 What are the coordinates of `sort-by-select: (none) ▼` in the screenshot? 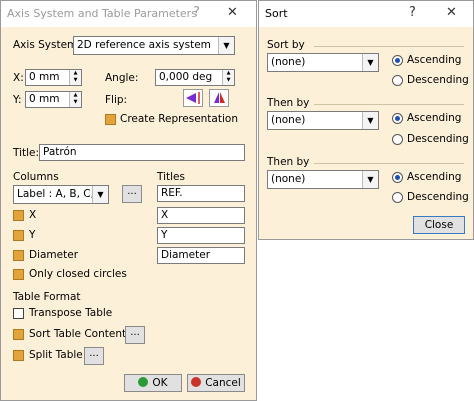 It's located at (323, 62).